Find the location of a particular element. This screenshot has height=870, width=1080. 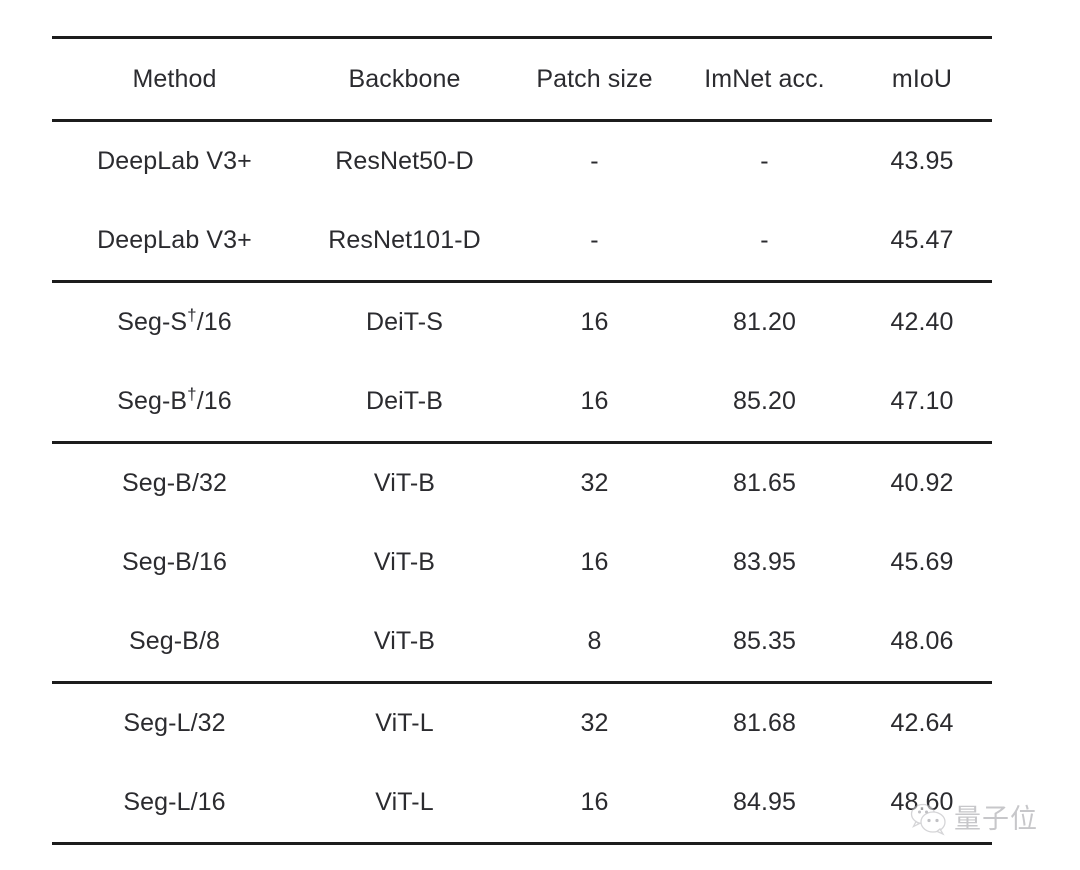

cell-miou: 43.95 is located at coordinates (922, 161).